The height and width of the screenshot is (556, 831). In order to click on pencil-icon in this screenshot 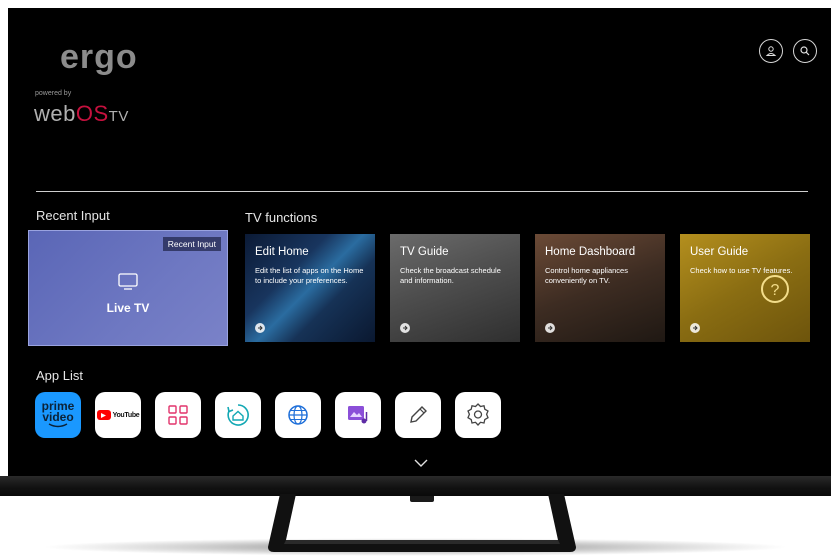, I will do `click(418, 414)`.